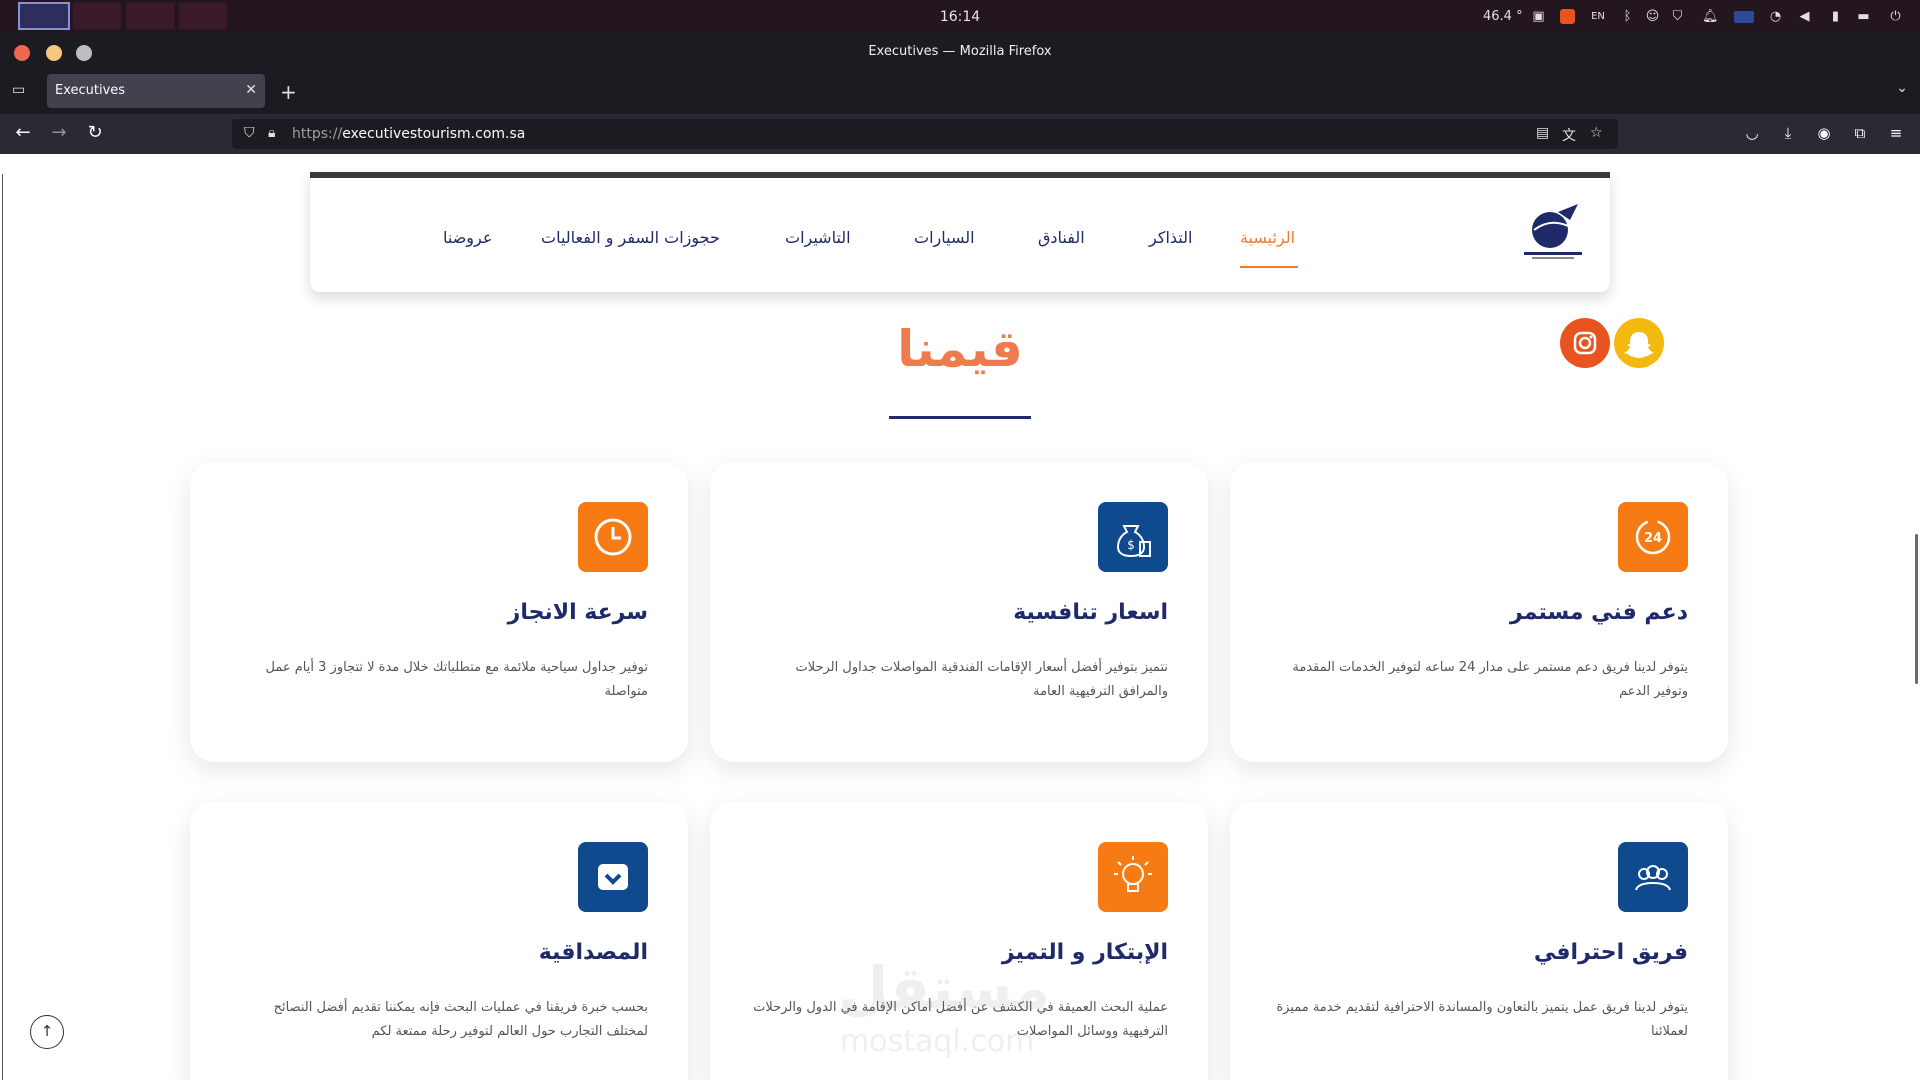  Describe the element at coordinates (593, 952) in the screenshot. I see `card-title: المصداقية` at that location.